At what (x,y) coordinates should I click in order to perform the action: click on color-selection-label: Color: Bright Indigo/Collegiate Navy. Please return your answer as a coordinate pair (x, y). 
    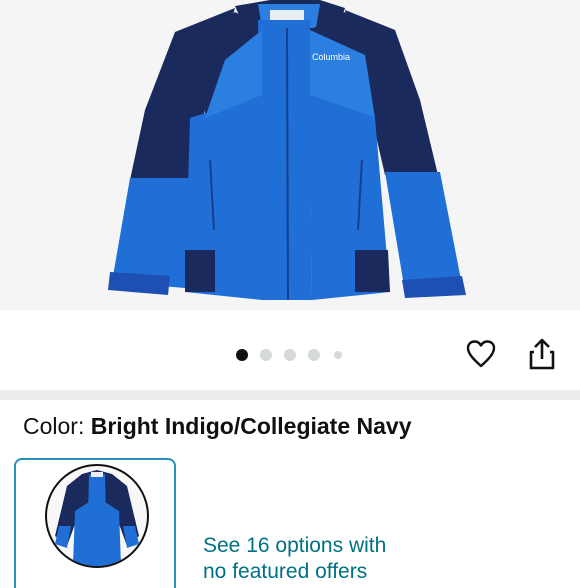
    Looking at the image, I should click on (217, 426).